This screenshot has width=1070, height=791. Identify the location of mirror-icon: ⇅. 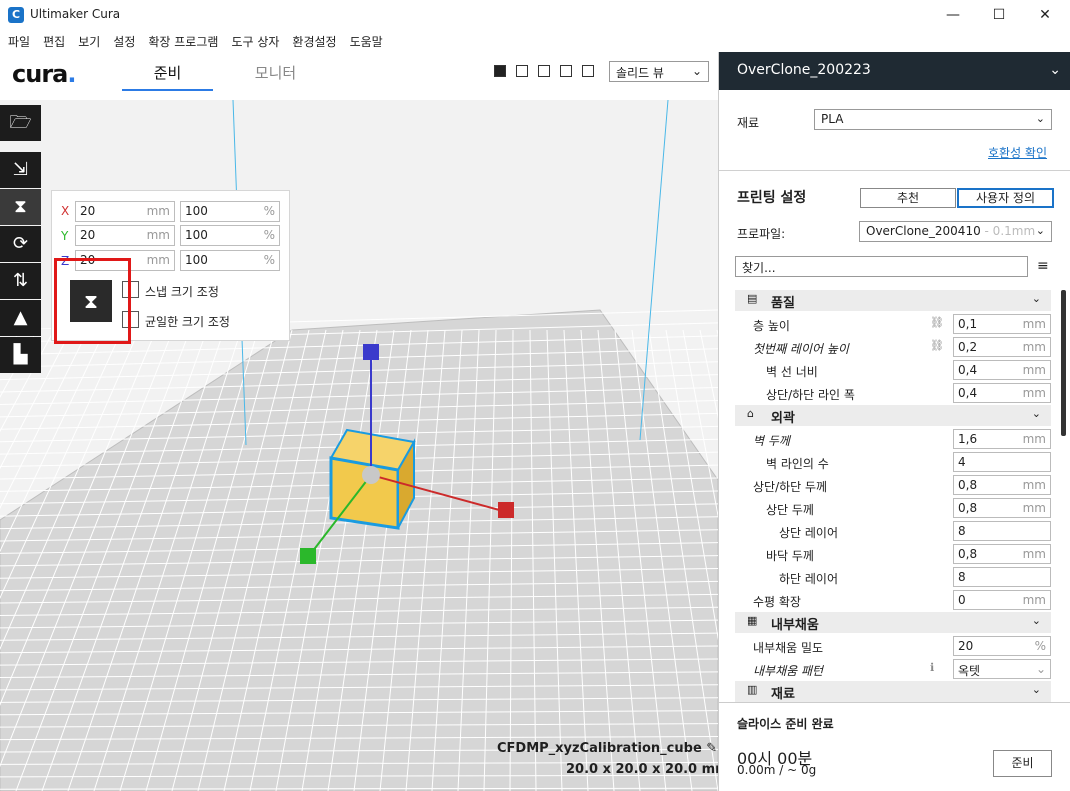
(20, 280).